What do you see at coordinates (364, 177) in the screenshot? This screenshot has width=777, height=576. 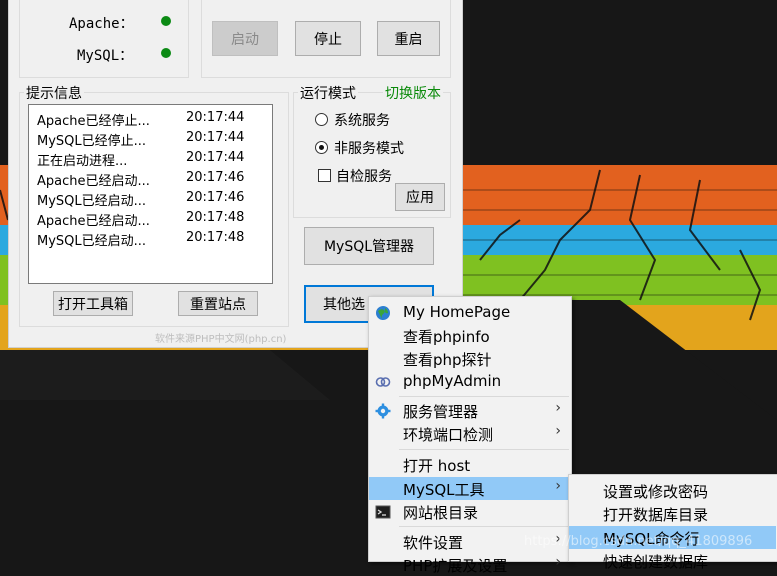 I see `self-check-label: 自检服务` at bounding box center [364, 177].